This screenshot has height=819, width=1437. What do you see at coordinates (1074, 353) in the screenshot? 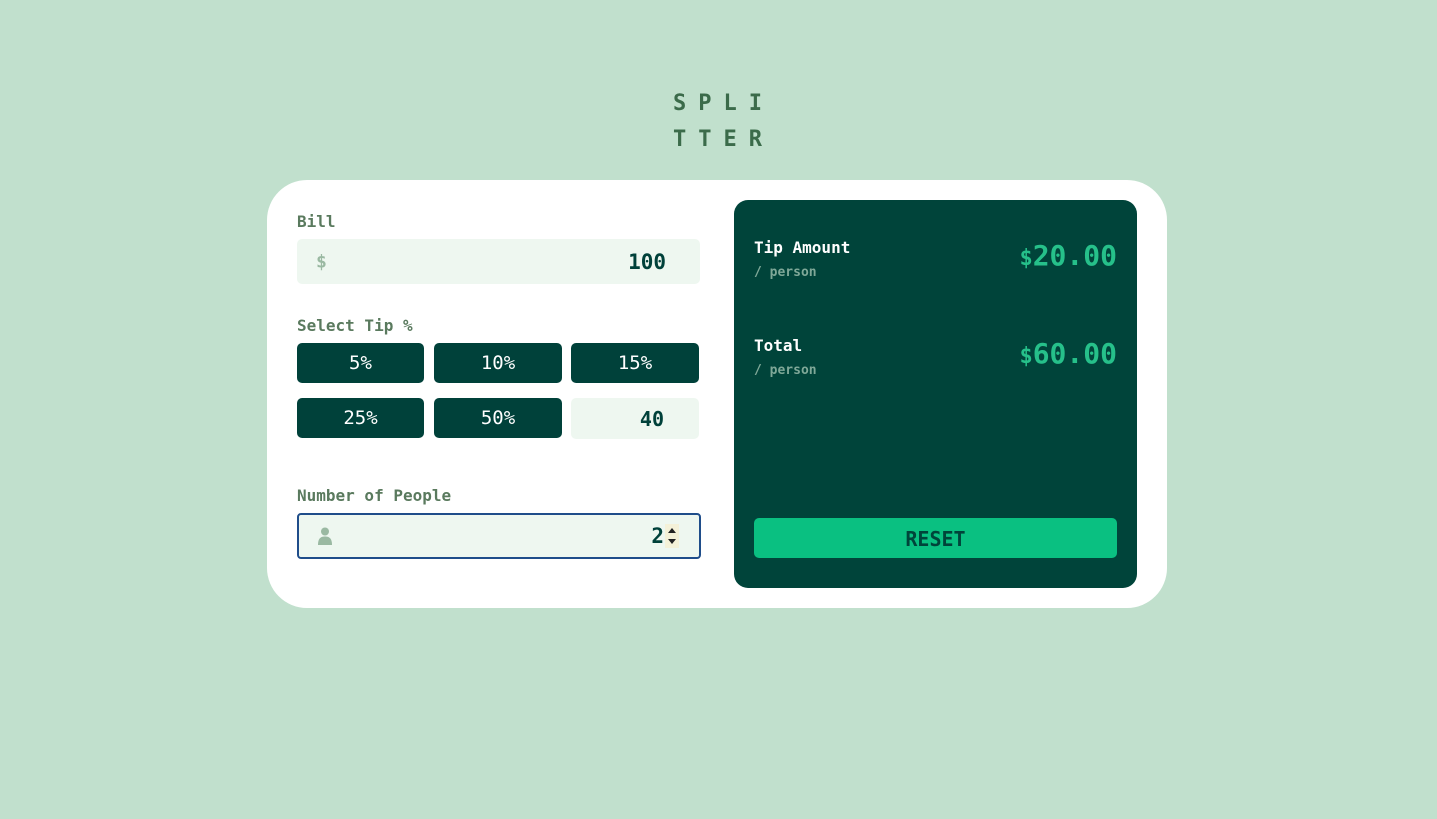
I see `total-number: 60.00` at bounding box center [1074, 353].